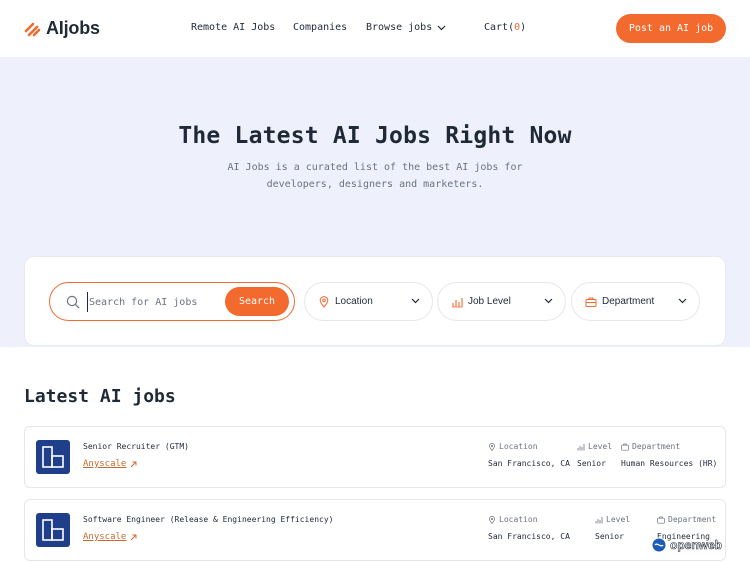 The width and height of the screenshot is (750, 562). I want to click on nav-cart: Cart(0), so click(505, 27).